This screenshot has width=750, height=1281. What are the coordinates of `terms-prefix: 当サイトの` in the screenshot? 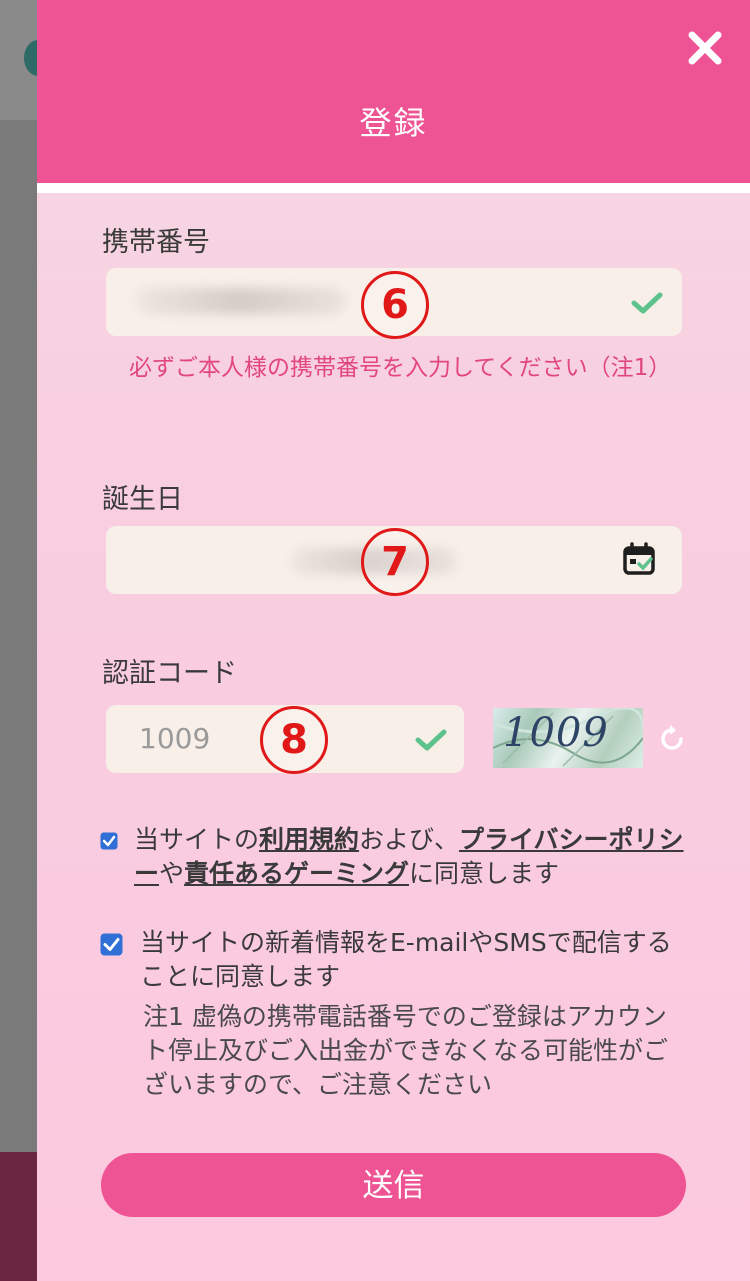 It's located at (197, 839).